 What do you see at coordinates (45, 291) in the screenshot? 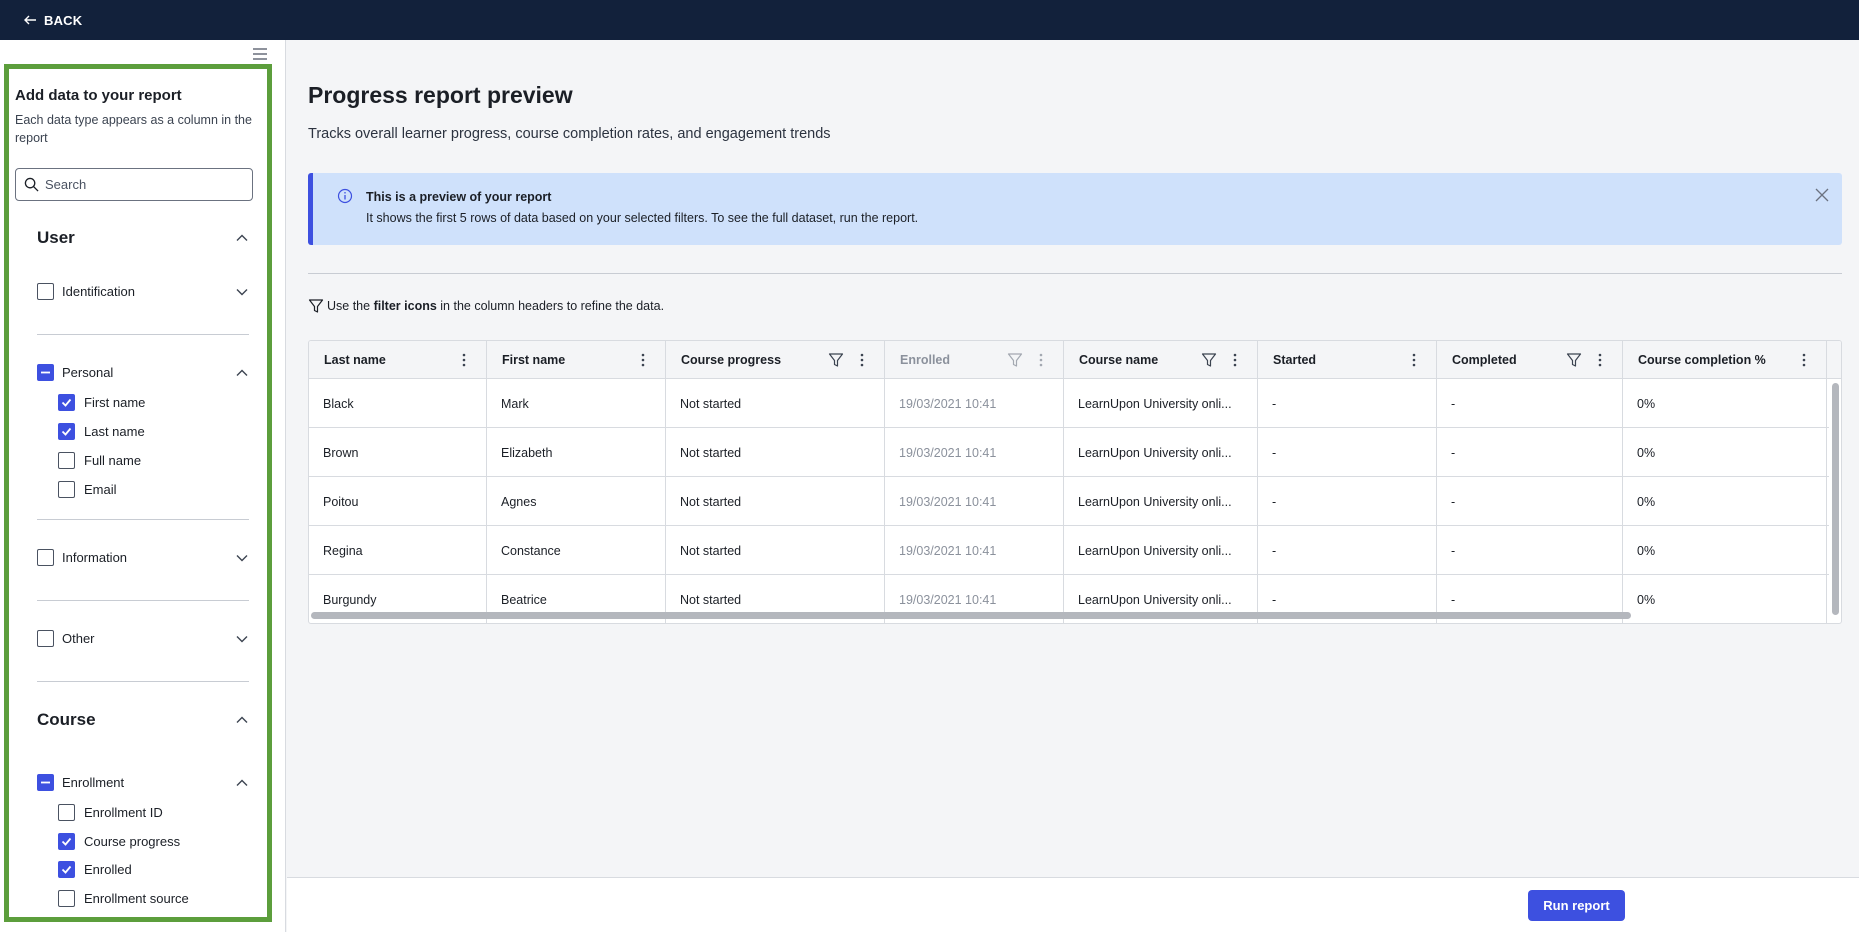
I see `identification-checkbox` at bounding box center [45, 291].